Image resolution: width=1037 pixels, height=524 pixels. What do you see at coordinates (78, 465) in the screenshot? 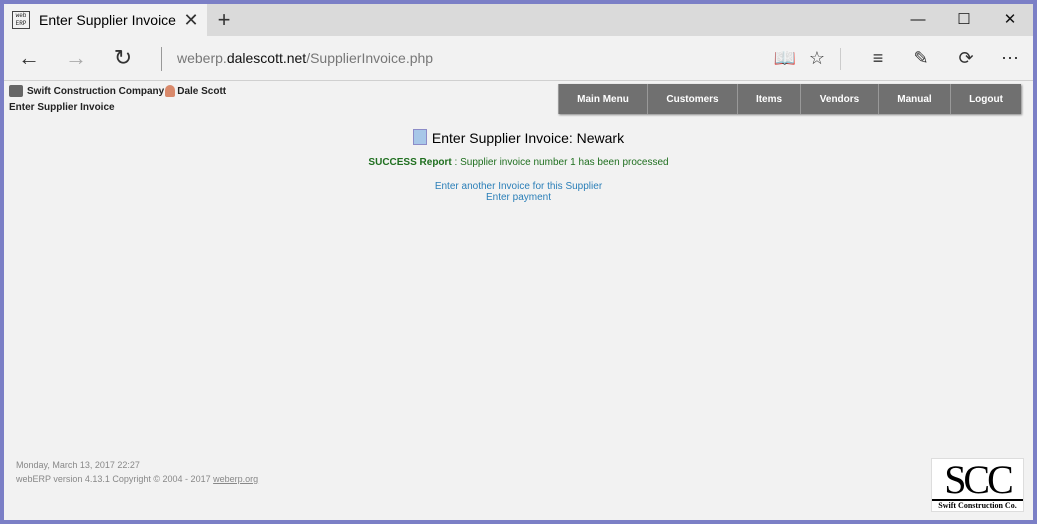
I see `footer-datetime: Monday, March 13, 2017 22:27` at bounding box center [78, 465].